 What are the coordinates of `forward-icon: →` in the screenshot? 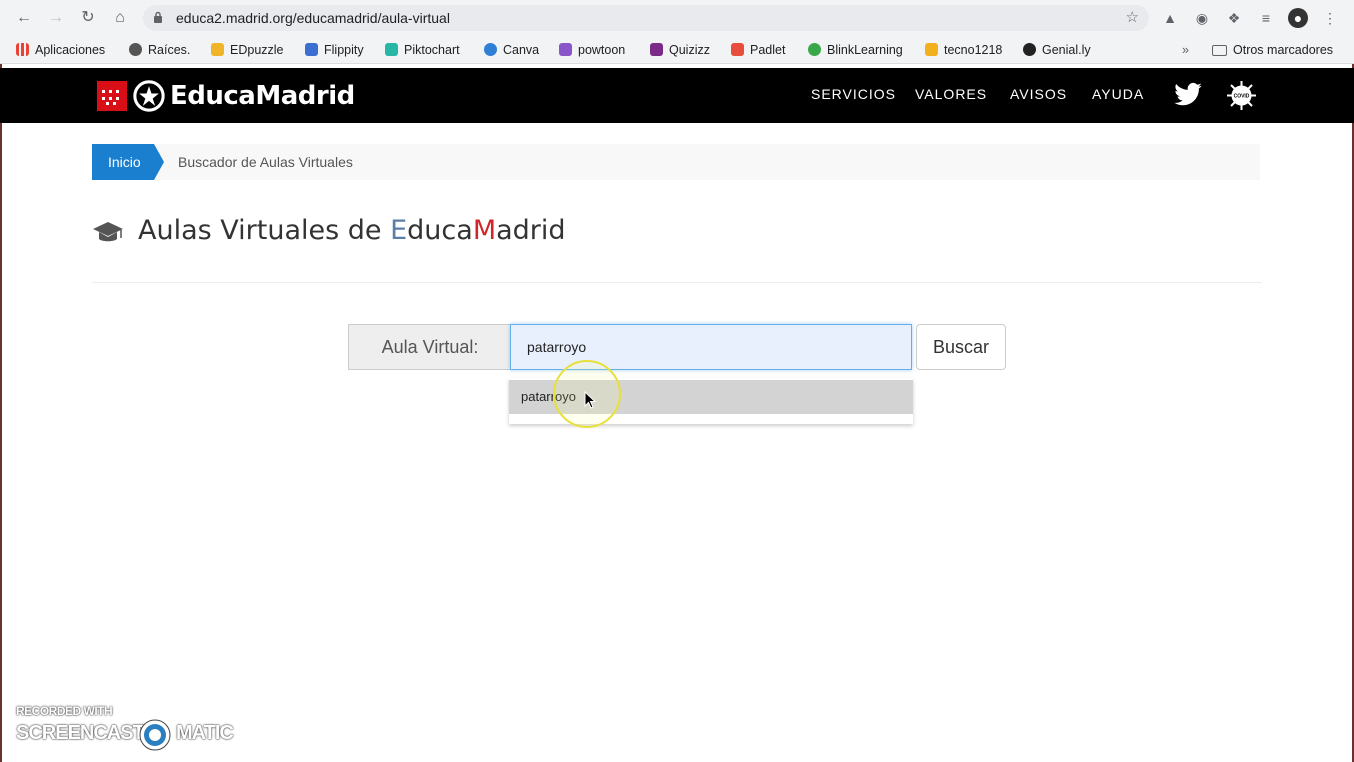 It's located at (56, 18).